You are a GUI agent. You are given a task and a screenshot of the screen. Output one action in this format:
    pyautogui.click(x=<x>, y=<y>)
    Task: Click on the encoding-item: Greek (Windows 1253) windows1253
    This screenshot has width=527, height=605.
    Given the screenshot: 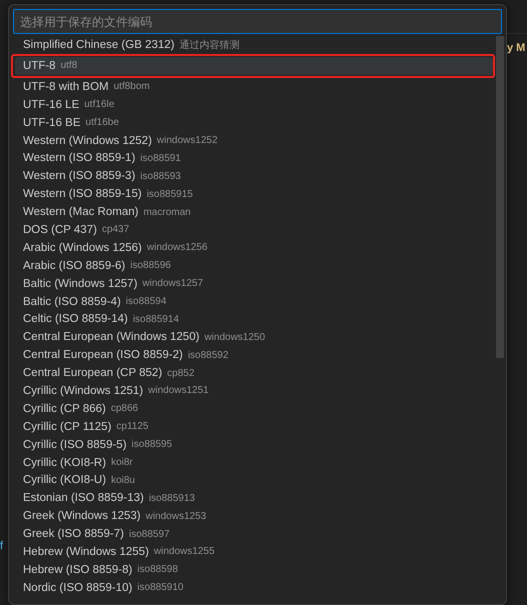 What is the action you would take?
    pyautogui.click(x=255, y=516)
    